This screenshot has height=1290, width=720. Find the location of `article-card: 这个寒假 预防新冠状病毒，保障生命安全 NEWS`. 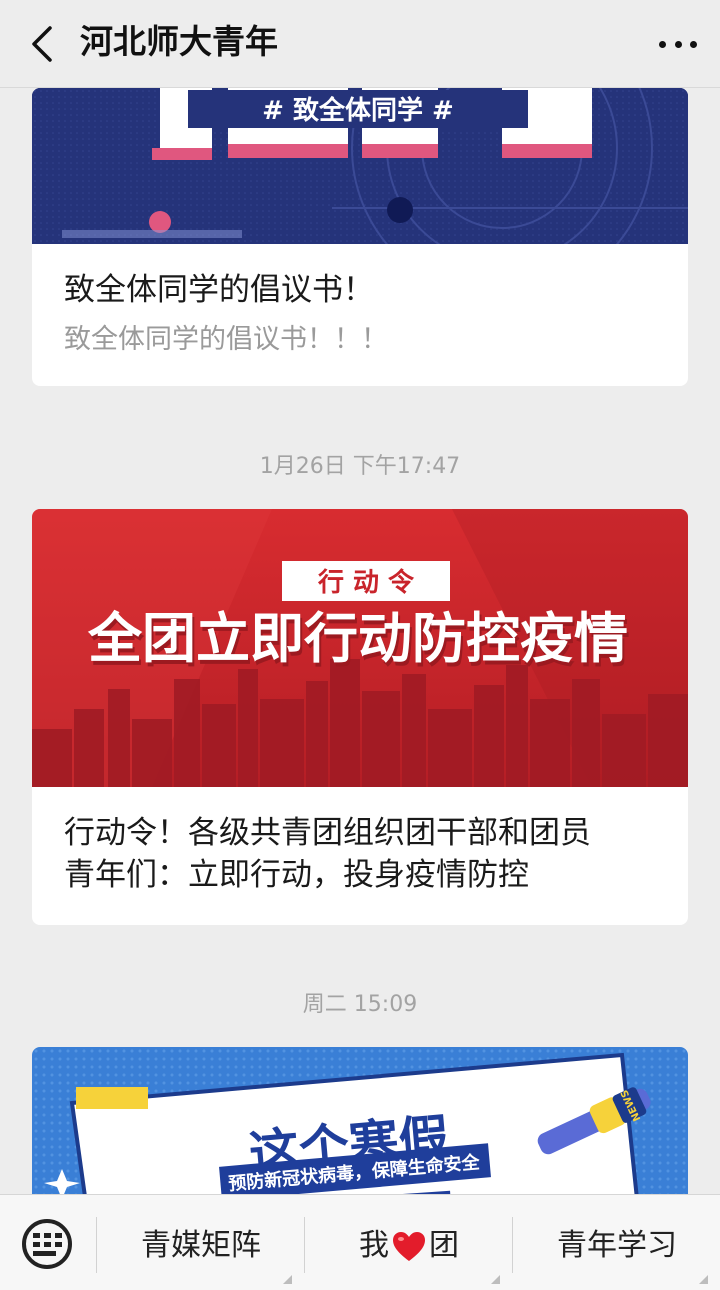

article-card: 这个寒假 预防新冠状病毒，保障生命安全 NEWS is located at coordinates (360, 1120).